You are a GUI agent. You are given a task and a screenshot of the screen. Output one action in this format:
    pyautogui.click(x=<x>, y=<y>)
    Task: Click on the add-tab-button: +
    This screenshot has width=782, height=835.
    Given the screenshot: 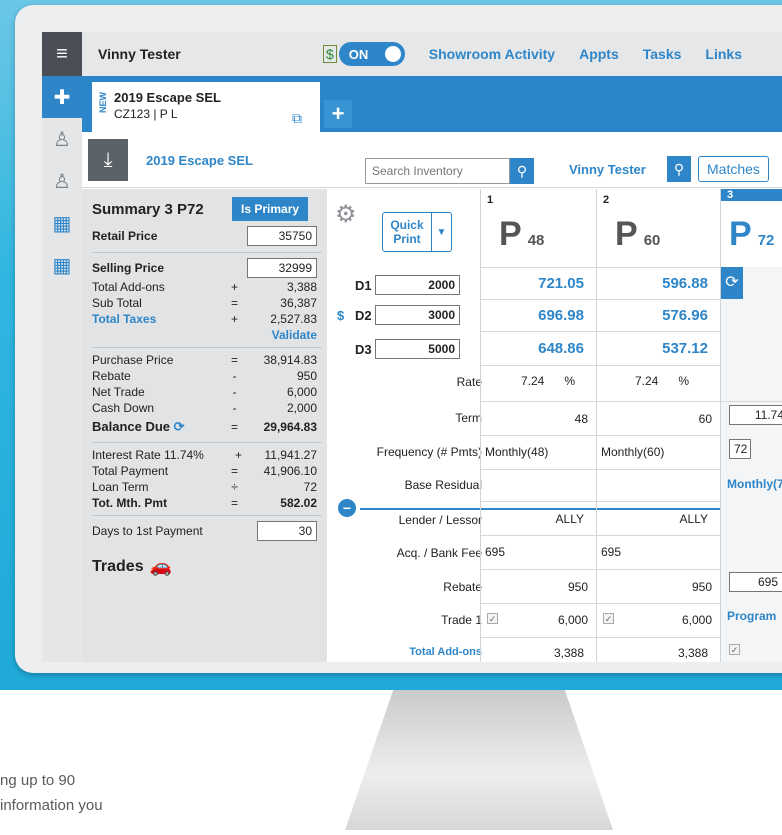 What is the action you would take?
    pyautogui.click(x=338, y=114)
    